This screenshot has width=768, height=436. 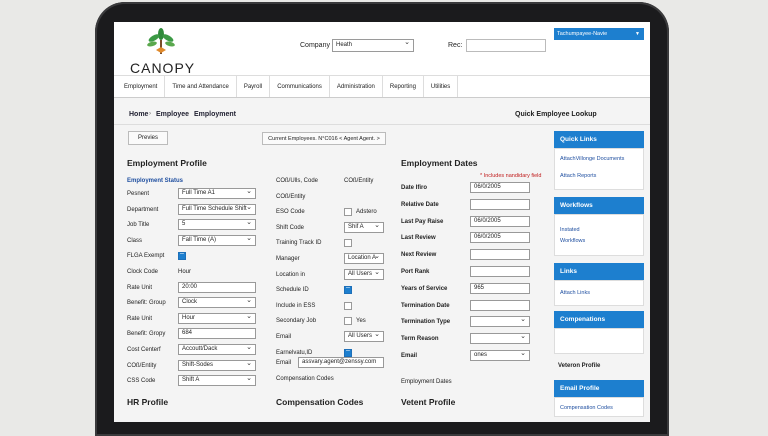 I want to click on user-menu: Tachumpayee-Navie ▼, so click(x=599, y=34).